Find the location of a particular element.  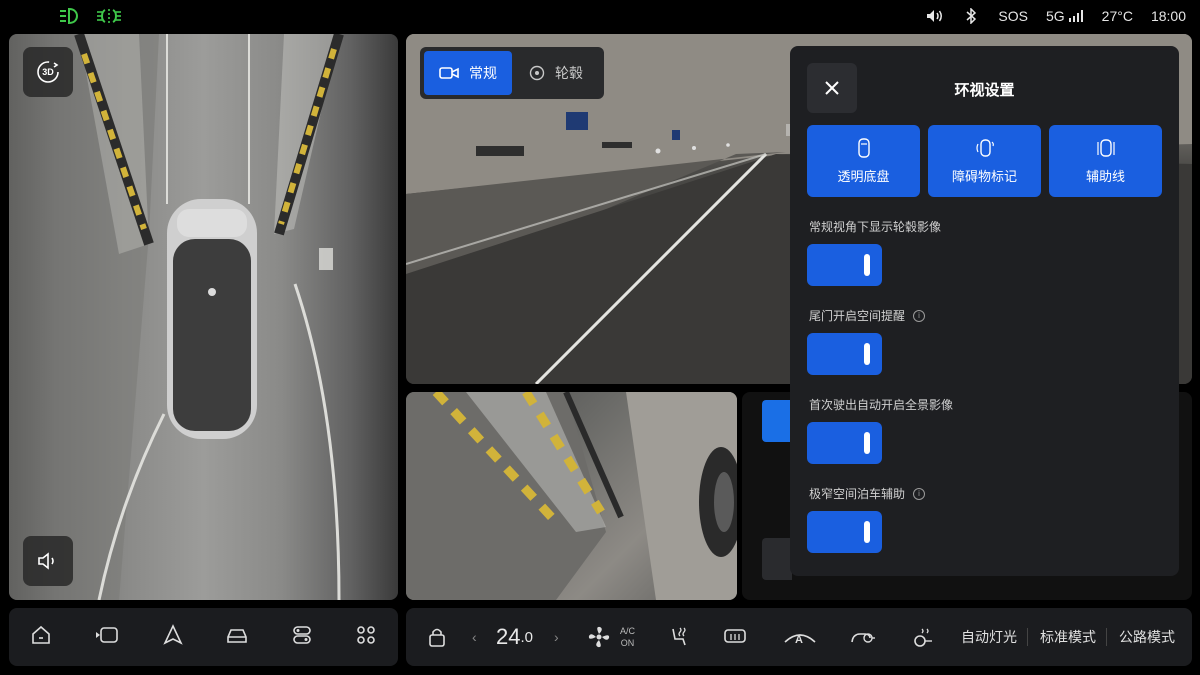

temperature-display: 24.0 is located at coordinates (514, 637).